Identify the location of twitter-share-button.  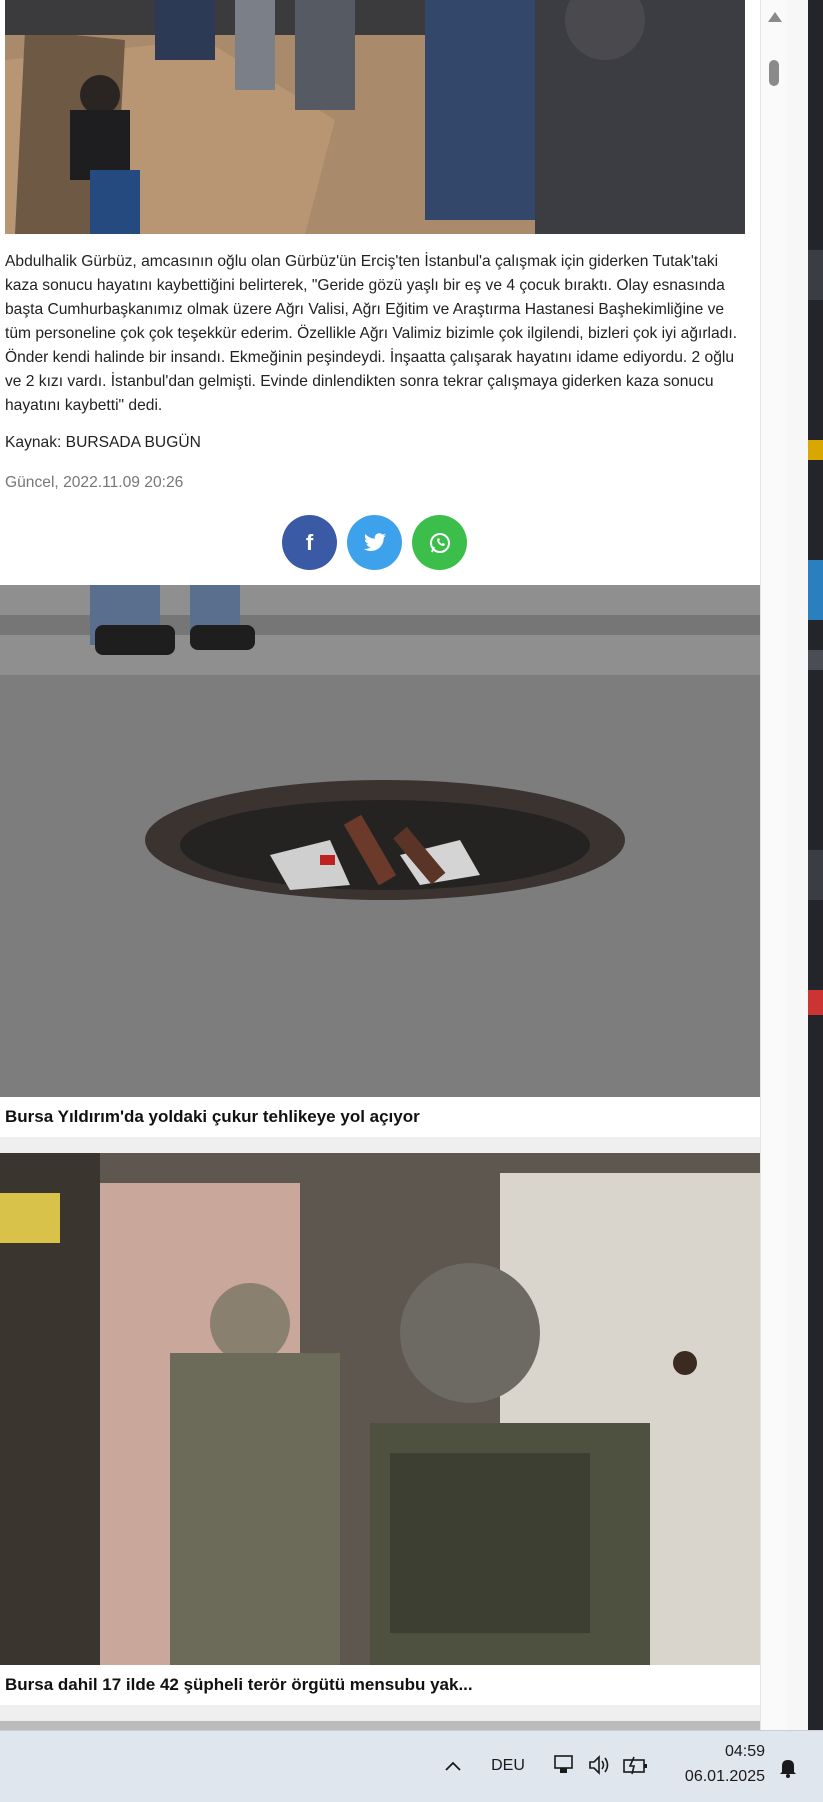
(374, 542).